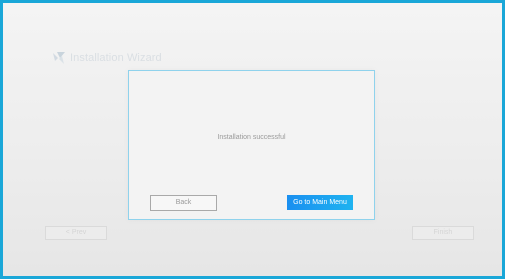  Describe the element at coordinates (116, 58) in the screenshot. I see `wizard-title: Installation Wizard` at that location.